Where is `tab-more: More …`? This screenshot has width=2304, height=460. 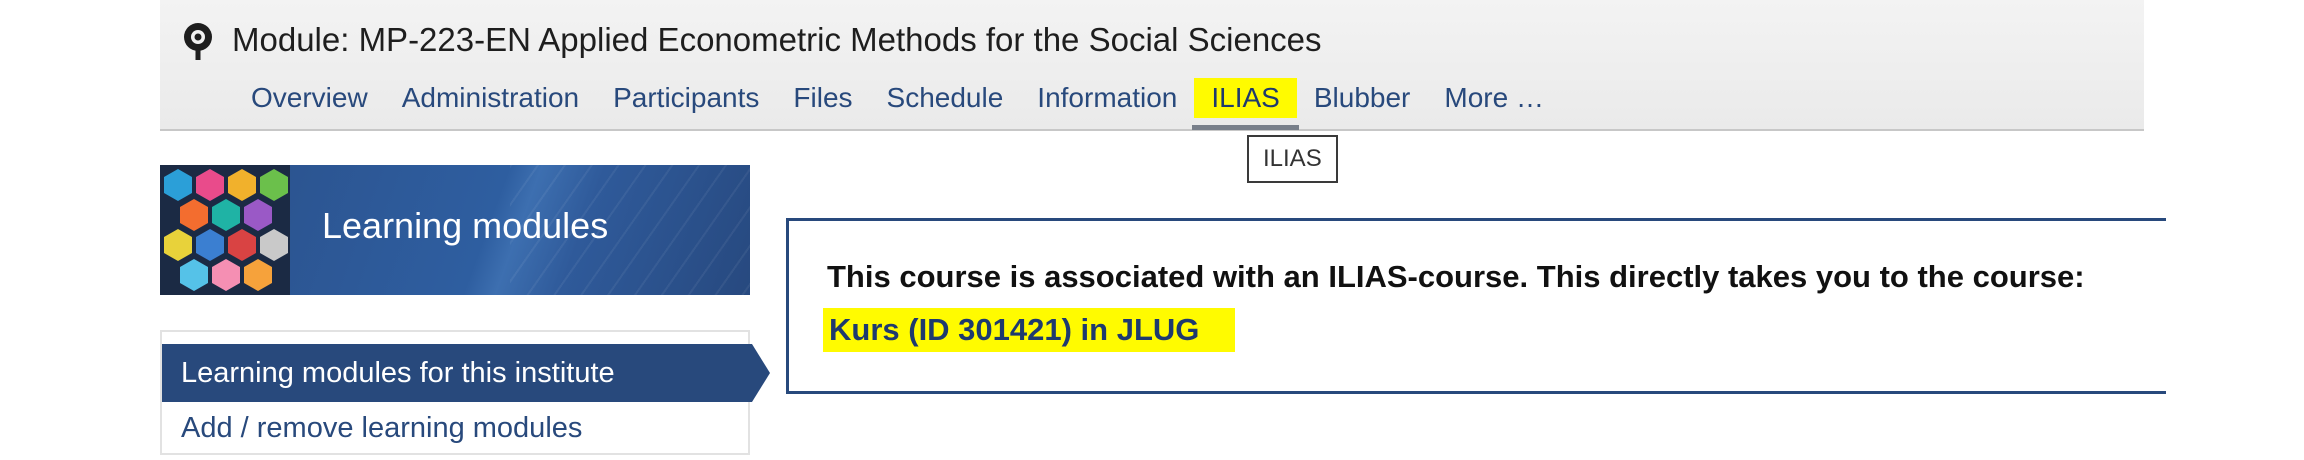 tab-more: More … is located at coordinates (1494, 98).